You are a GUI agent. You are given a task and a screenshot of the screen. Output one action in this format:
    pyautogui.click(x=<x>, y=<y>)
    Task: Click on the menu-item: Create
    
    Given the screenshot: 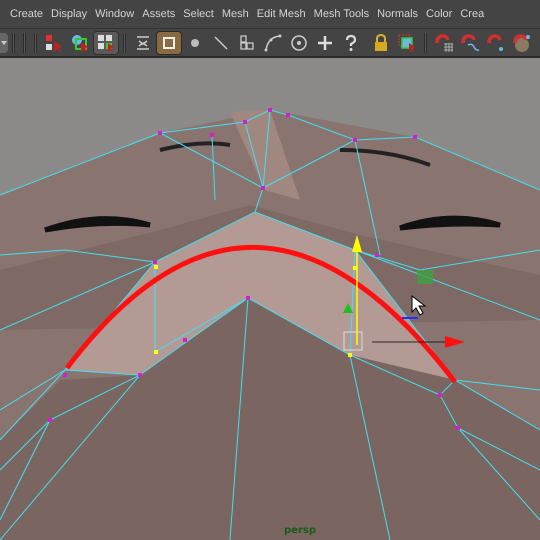 What is the action you would take?
    pyautogui.click(x=27, y=14)
    